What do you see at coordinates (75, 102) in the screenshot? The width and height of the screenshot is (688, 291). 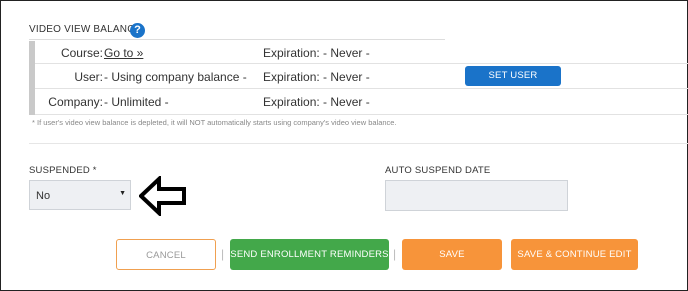 I see `company-label: Company:` at bounding box center [75, 102].